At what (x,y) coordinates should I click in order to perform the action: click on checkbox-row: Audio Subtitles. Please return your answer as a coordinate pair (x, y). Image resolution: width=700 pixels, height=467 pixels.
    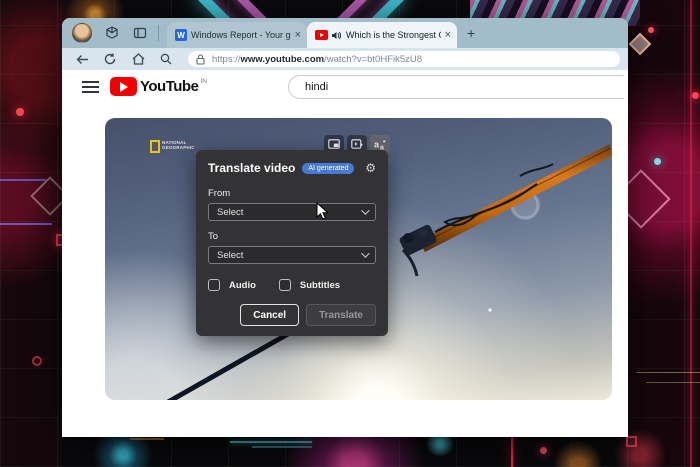
    Looking at the image, I should click on (292, 285).